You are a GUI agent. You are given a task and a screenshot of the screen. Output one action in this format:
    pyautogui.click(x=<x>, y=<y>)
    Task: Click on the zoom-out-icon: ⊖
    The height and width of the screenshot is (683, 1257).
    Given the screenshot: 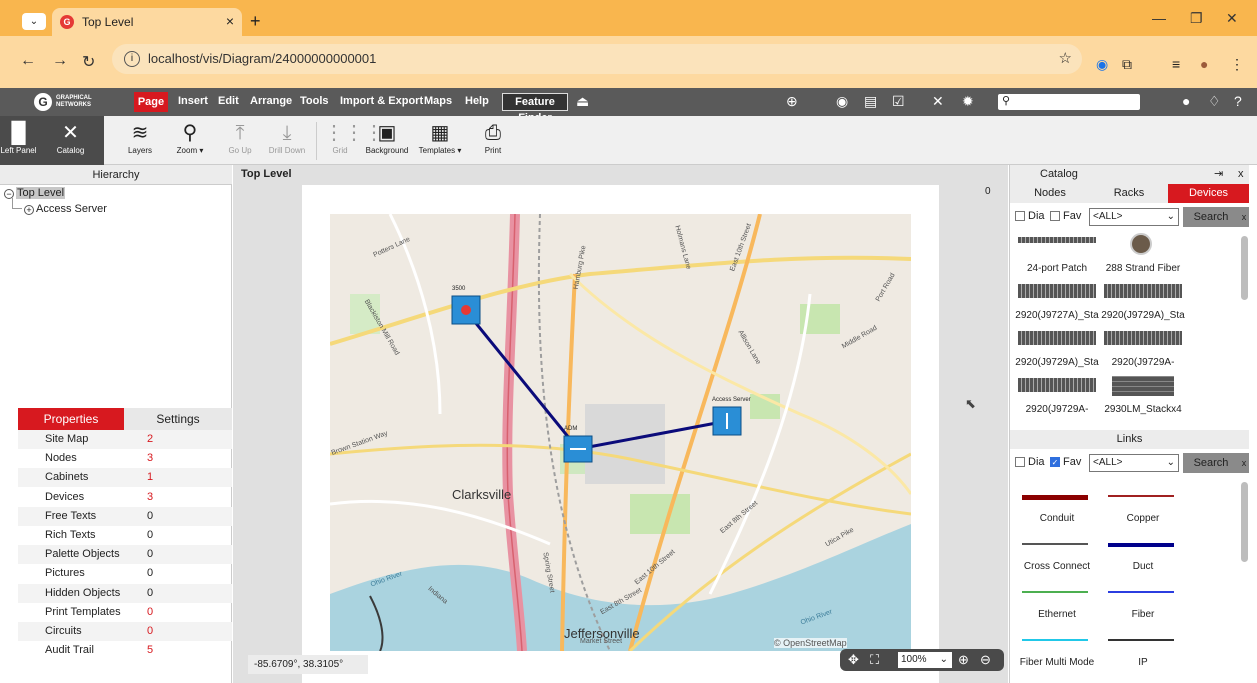 What is the action you would take?
    pyautogui.click(x=985, y=660)
    